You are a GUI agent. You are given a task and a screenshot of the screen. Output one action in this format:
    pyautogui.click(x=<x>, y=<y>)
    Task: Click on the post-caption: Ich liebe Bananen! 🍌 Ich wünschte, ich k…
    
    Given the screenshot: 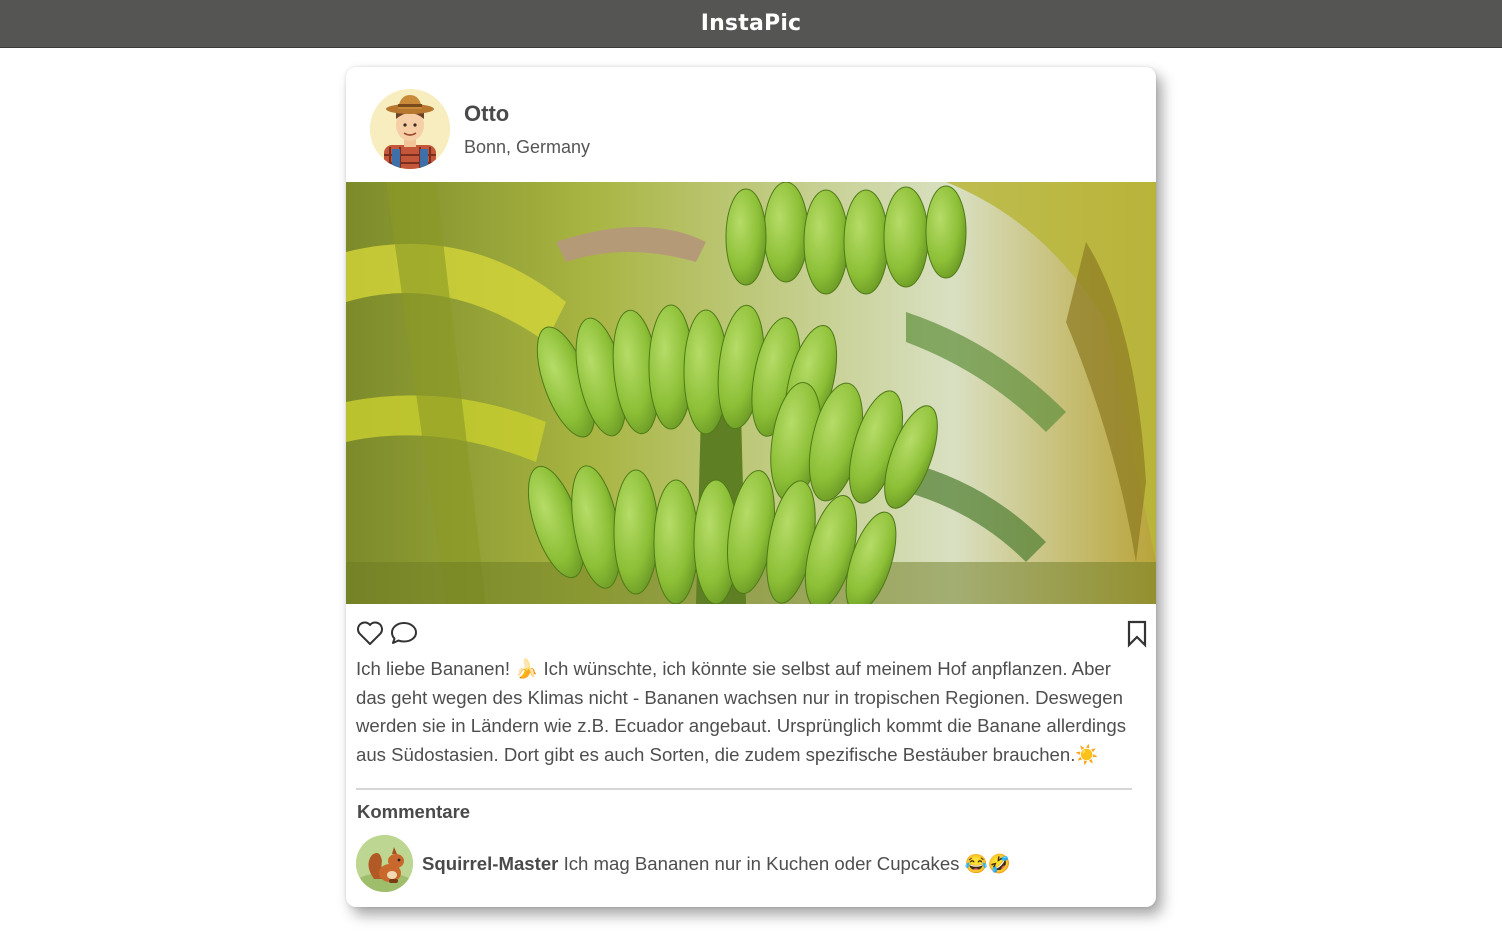 What is the action you would take?
    pyautogui.click(x=741, y=711)
    